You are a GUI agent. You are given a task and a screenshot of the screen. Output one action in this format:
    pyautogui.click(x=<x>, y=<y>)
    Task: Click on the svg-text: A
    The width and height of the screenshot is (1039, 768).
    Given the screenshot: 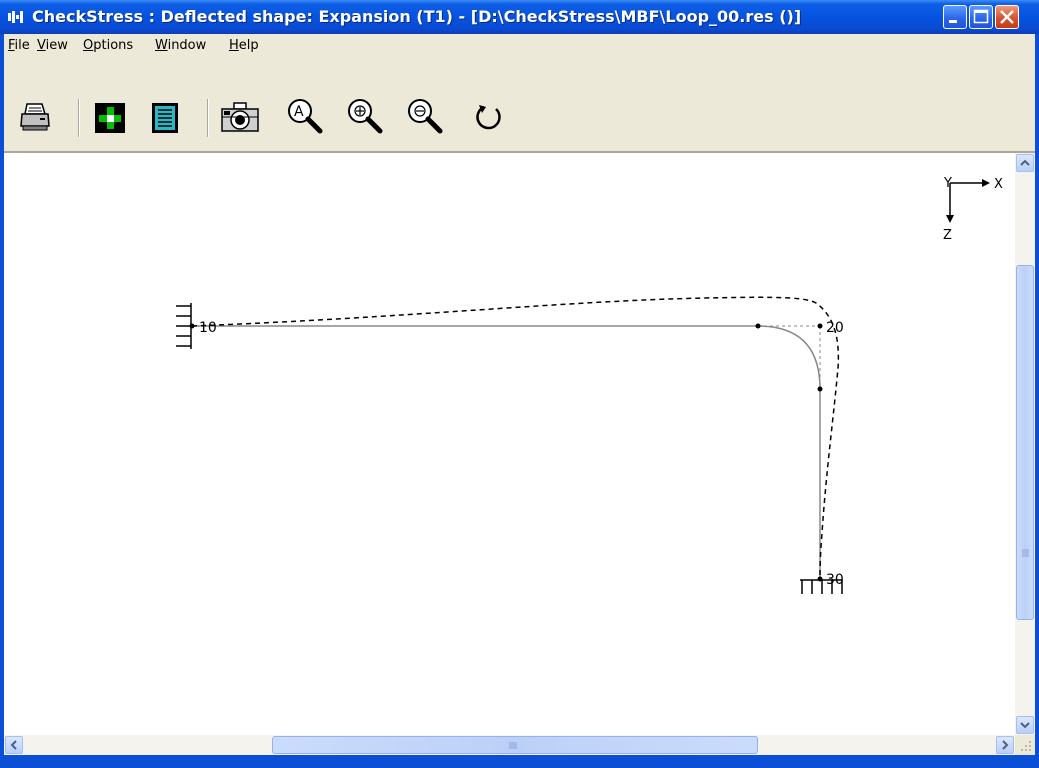 What is the action you would take?
    pyautogui.click(x=299, y=112)
    